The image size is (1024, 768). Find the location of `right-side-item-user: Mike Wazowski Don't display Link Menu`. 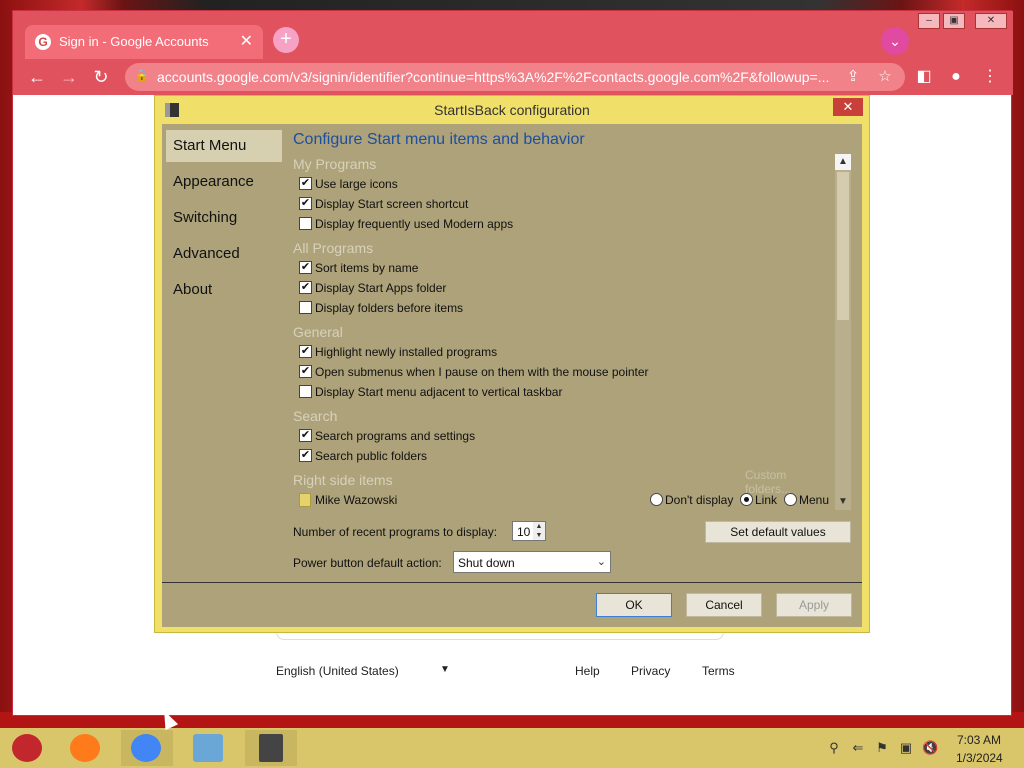

right-side-item-user: Mike Wazowski Don't display Link Menu is located at coordinates (564, 500).